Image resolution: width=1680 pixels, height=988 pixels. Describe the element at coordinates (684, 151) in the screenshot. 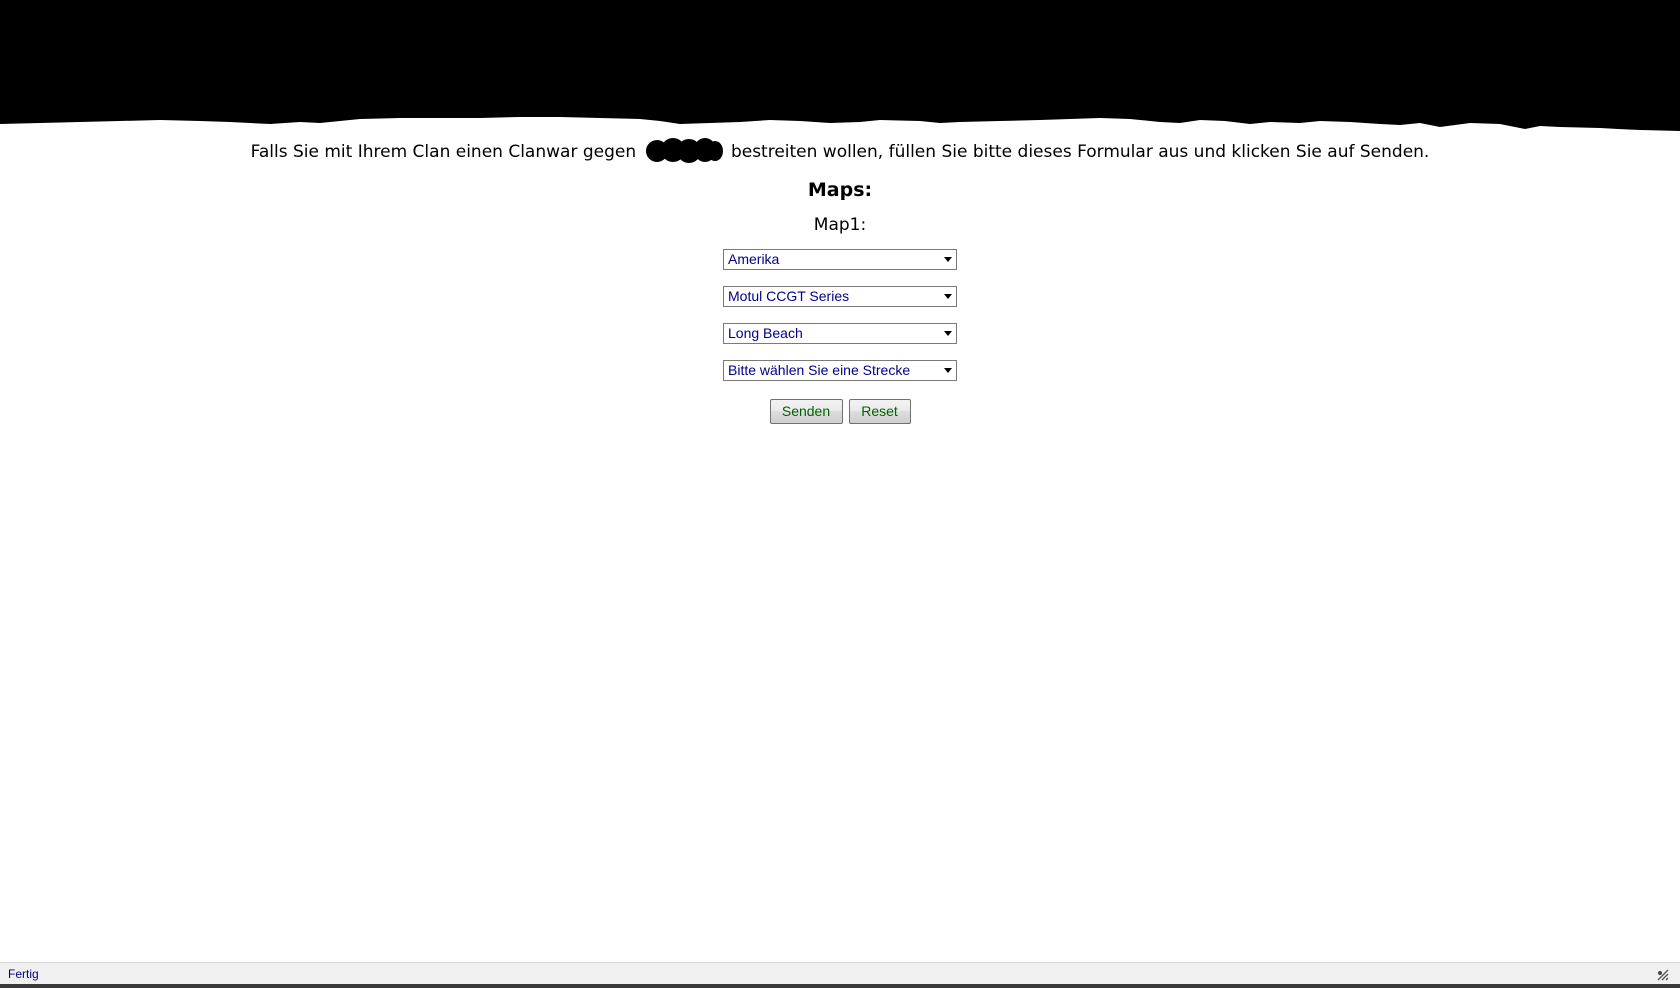

I see `redacted-clan-name` at that location.